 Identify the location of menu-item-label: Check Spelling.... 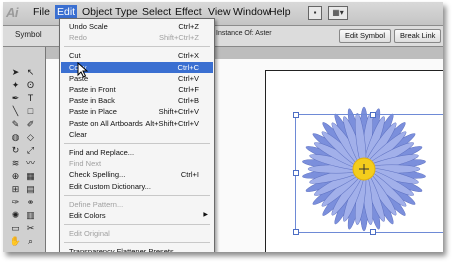
(97, 175).